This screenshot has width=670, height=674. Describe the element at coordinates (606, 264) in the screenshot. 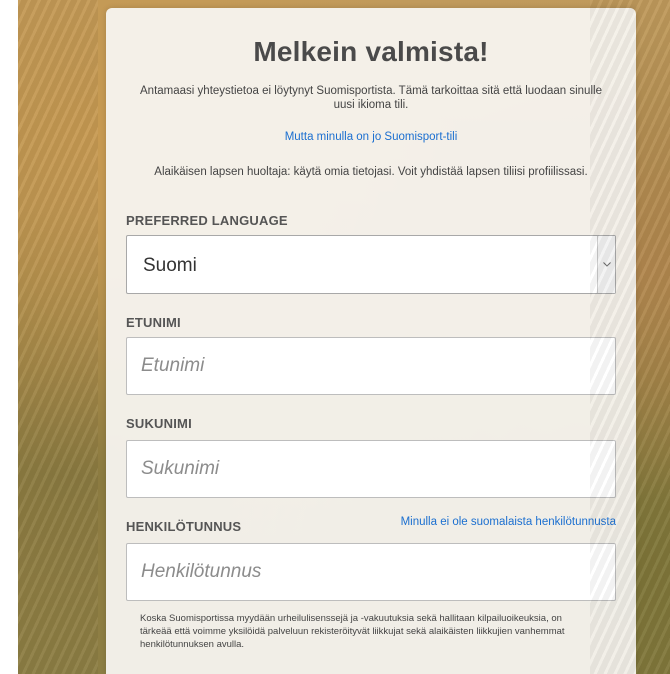

I see `chevron-down-icon` at that location.